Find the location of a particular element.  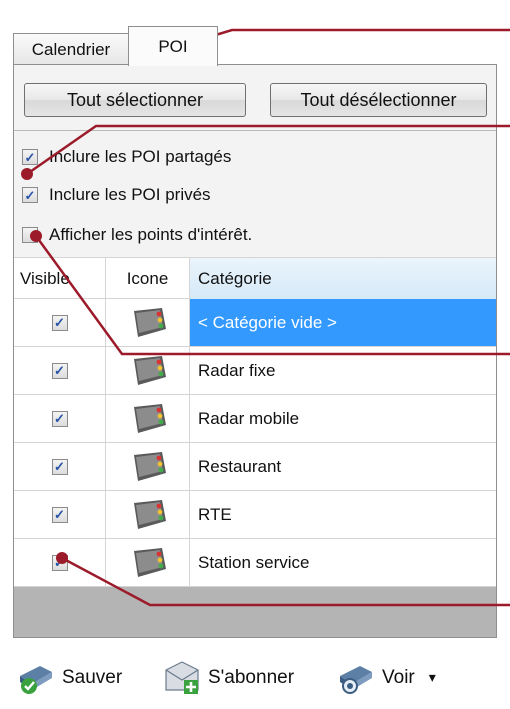

grid-empty-area is located at coordinates (255, 612).